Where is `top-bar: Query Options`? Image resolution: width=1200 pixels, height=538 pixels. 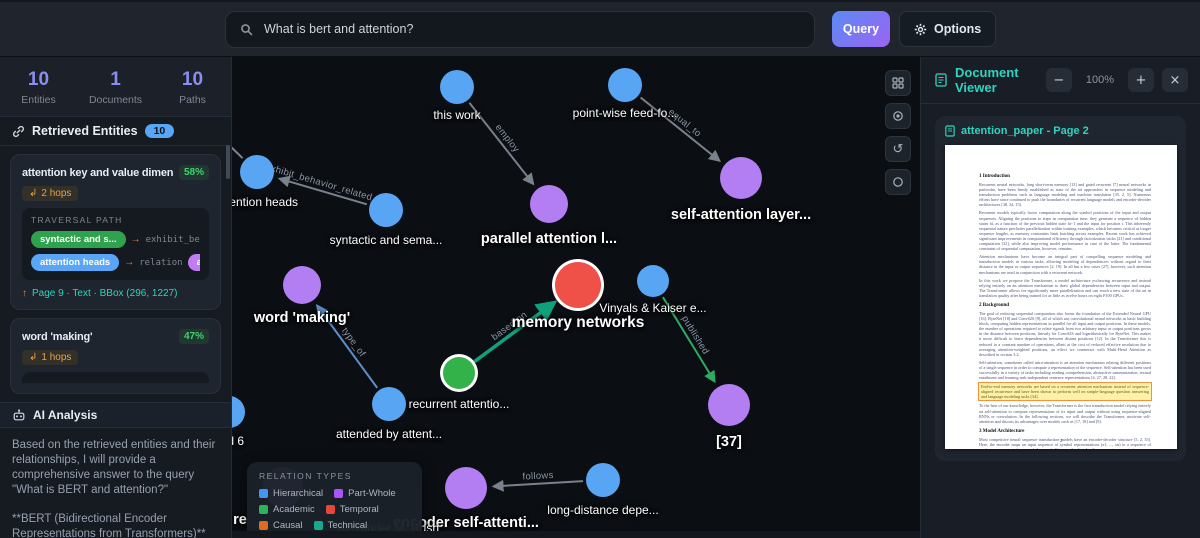
top-bar: Query Options is located at coordinates (600, 28).